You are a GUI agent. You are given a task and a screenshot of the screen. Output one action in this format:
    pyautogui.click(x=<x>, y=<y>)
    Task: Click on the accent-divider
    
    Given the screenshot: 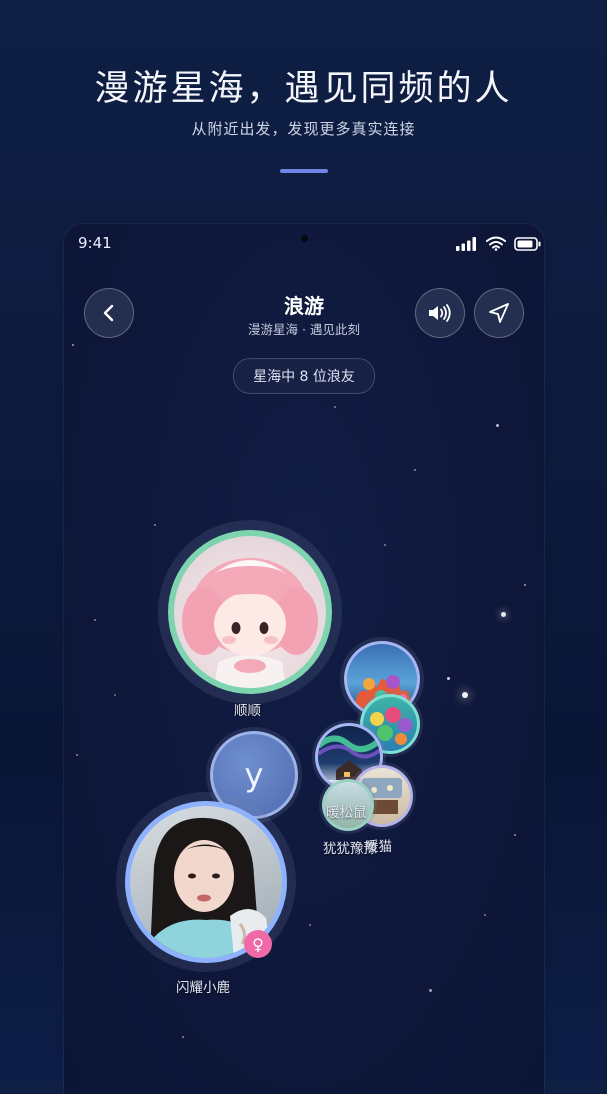 What is the action you would take?
    pyautogui.click(x=304, y=171)
    